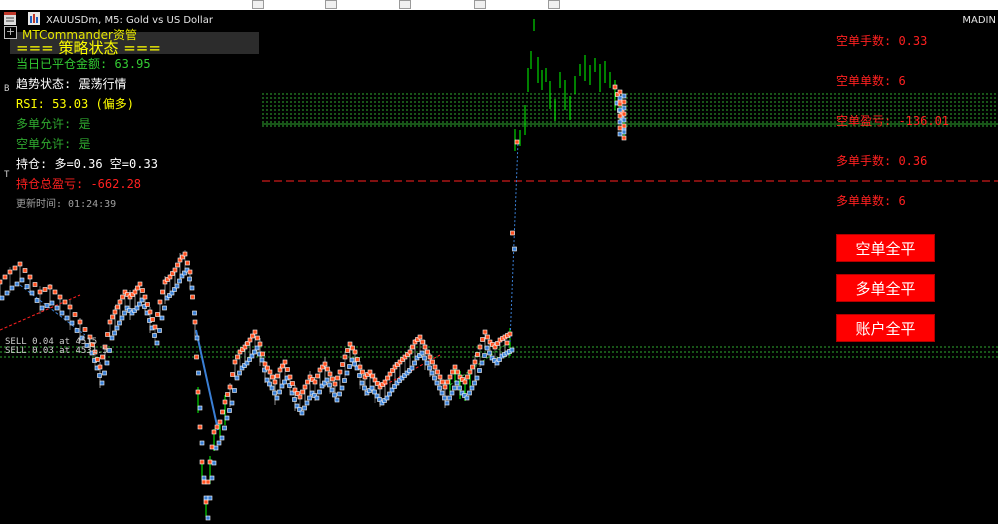  What do you see at coordinates (979, 20) in the screenshot?
I see `broker-tag: MADIN` at bounding box center [979, 20].